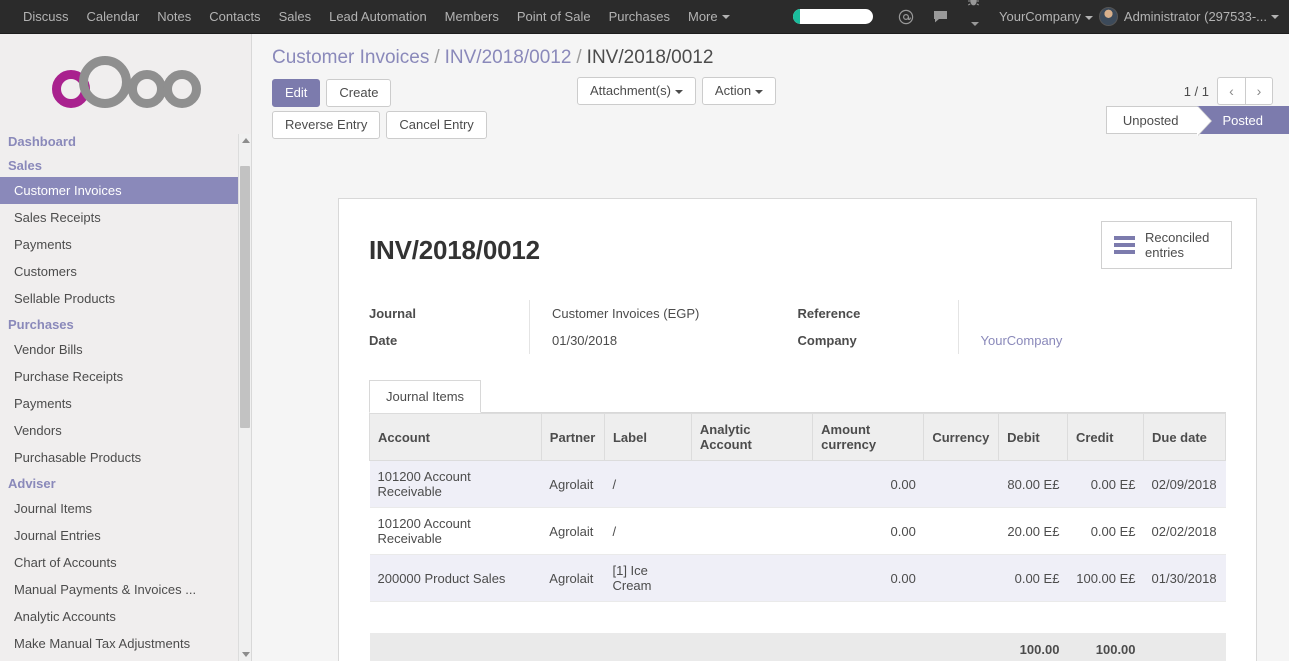  I want to click on sidebar-item-make-manual-tax-adjustments: Make Manual Tax Adjustments, so click(125, 643).